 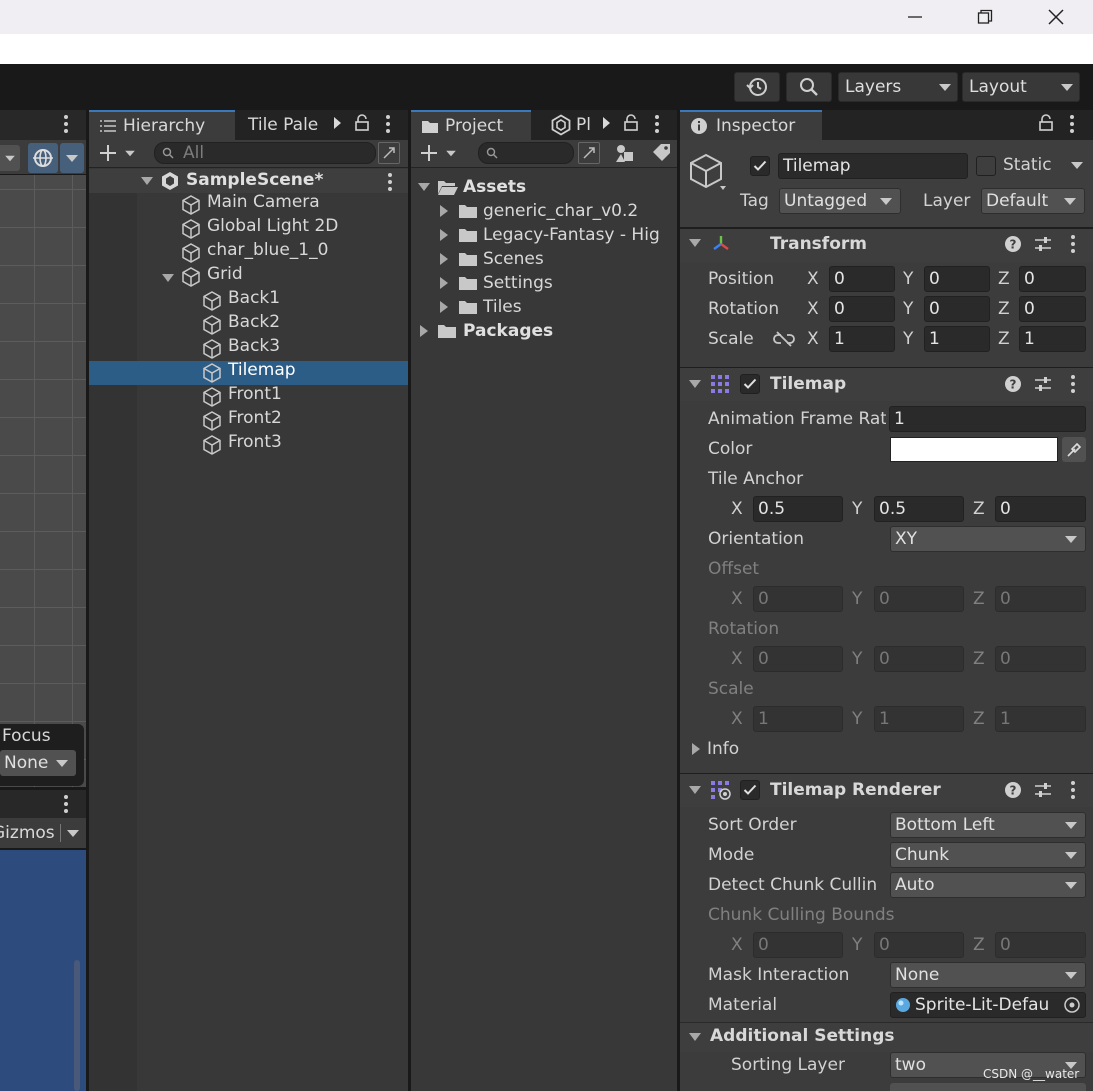 What do you see at coordinates (508, 331) in the screenshot?
I see `packages-folder-label: Packages` at bounding box center [508, 331].